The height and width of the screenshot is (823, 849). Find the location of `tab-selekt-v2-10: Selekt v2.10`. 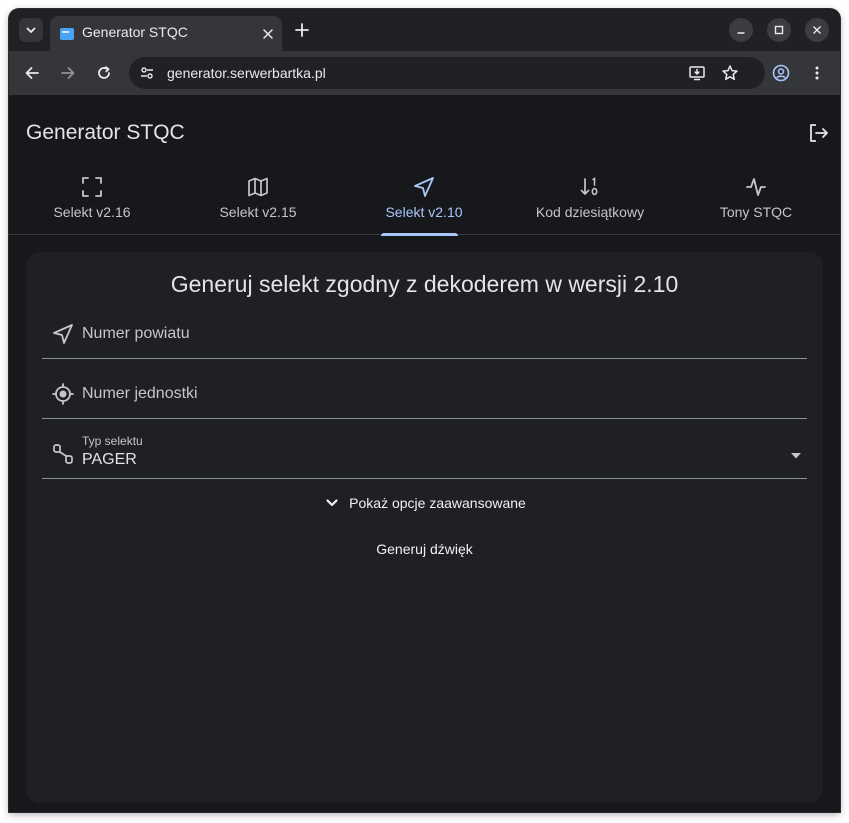

tab-selekt-v2-10: Selekt v2.10 is located at coordinates (424, 199).